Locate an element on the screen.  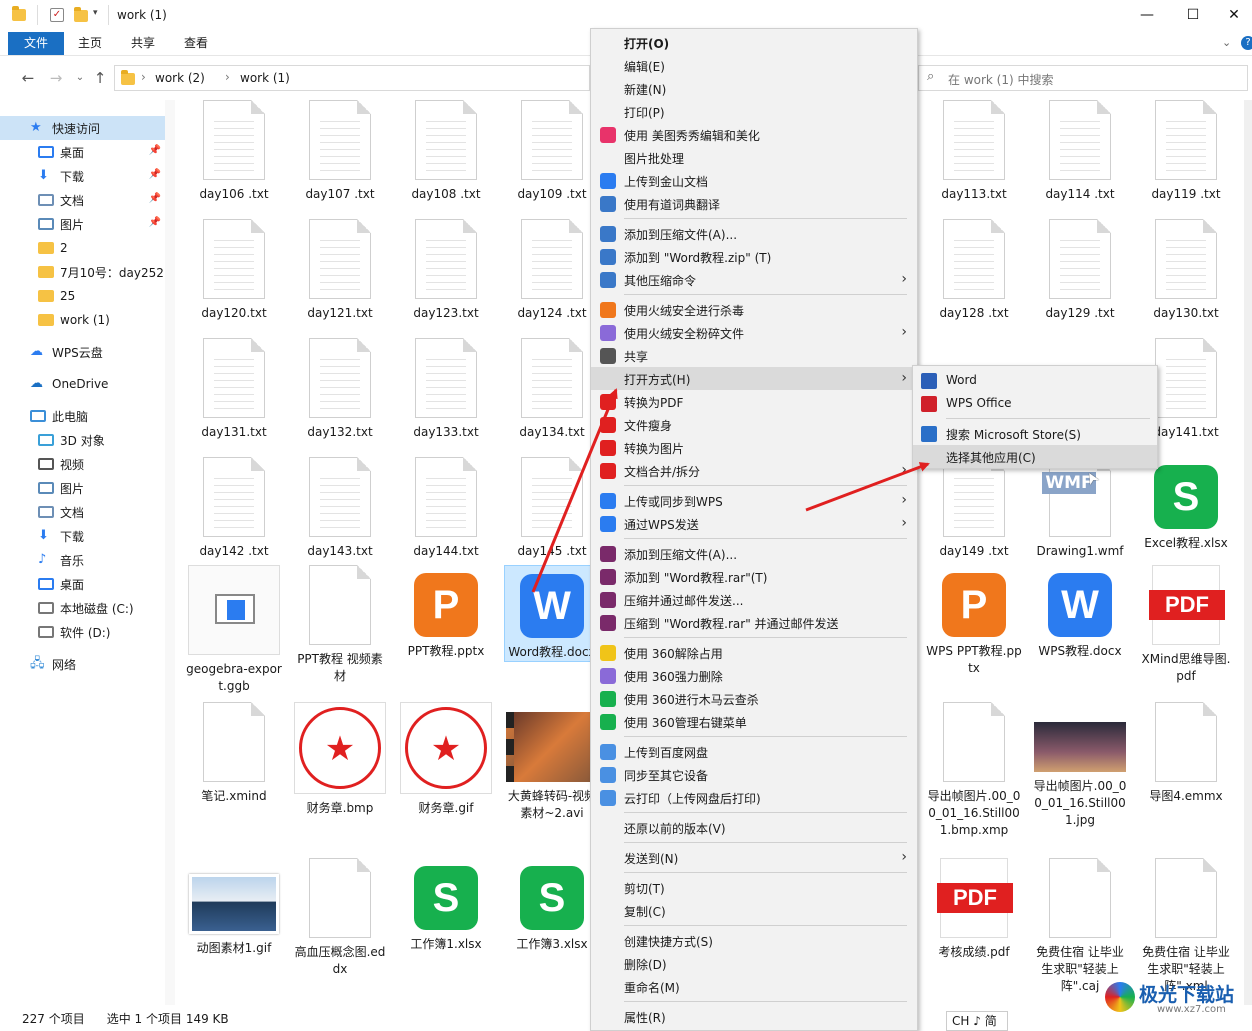
forward-icon: → is located at coordinates (56, 78).